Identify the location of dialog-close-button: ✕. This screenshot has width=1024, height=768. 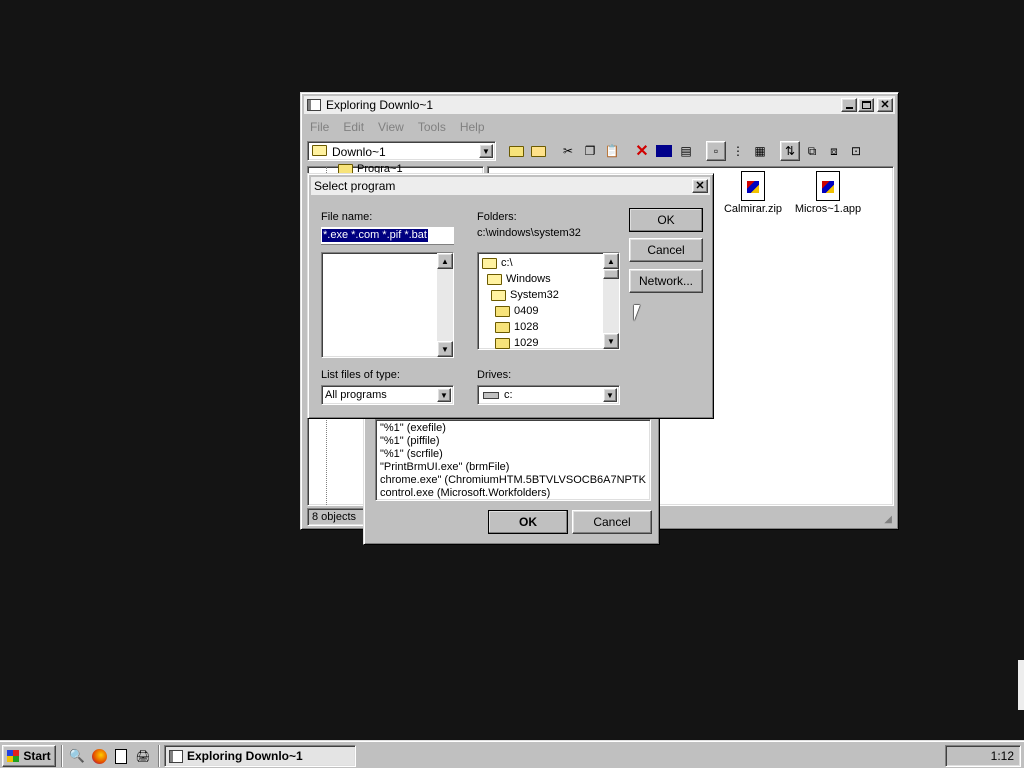
(700, 186).